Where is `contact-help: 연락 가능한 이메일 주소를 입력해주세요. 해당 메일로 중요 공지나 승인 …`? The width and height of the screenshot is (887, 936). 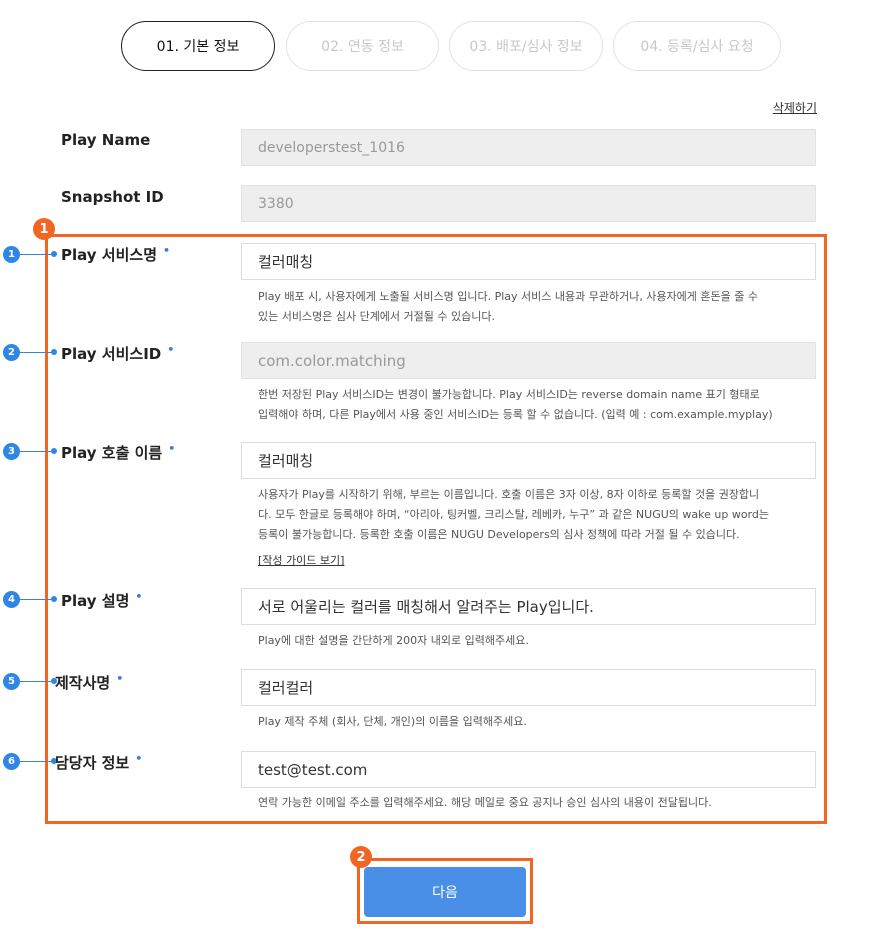 contact-help: 연락 가능한 이메일 주소를 입력해주세요. 해당 메일로 중요 공지나 승인 … is located at coordinates (485, 802).